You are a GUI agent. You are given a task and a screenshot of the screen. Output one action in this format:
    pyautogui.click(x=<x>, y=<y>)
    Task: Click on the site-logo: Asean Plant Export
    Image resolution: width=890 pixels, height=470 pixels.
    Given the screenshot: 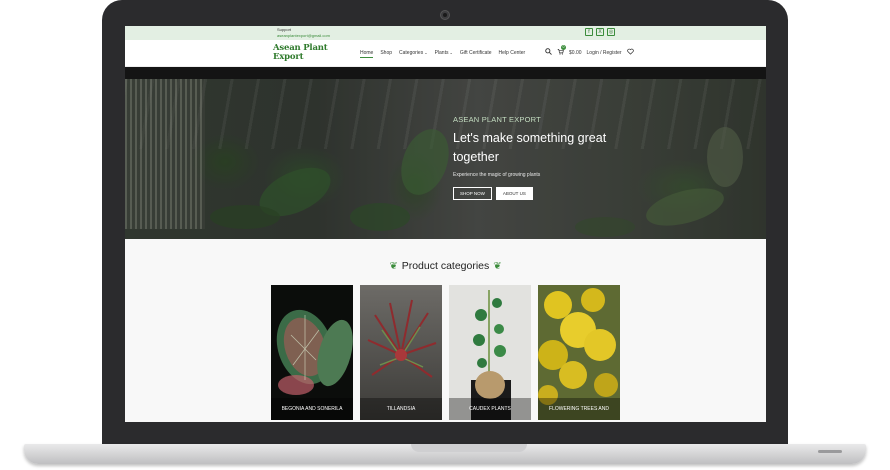 What is the action you would take?
    pyautogui.click(x=300, y=53)
    